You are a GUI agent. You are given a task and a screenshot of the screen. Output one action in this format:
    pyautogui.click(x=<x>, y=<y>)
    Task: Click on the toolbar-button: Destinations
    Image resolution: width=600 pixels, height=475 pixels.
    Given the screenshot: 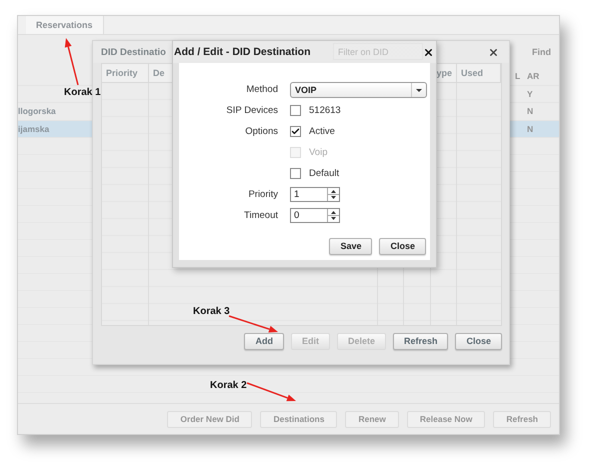 What is the action you would take?
    pyautogui.click(x=299, y=419)
    